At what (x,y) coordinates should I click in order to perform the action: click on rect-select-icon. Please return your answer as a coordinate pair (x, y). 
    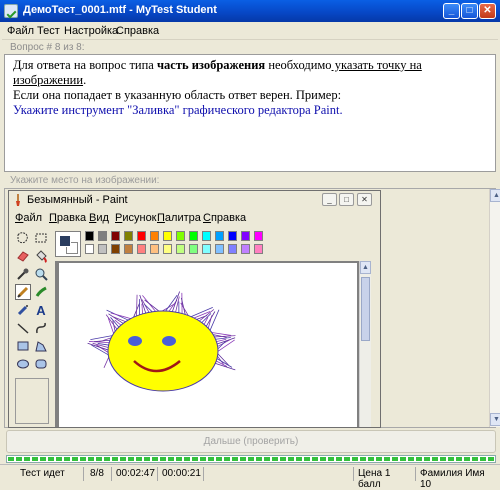
    Looking at the image, I should click on (41, 238).